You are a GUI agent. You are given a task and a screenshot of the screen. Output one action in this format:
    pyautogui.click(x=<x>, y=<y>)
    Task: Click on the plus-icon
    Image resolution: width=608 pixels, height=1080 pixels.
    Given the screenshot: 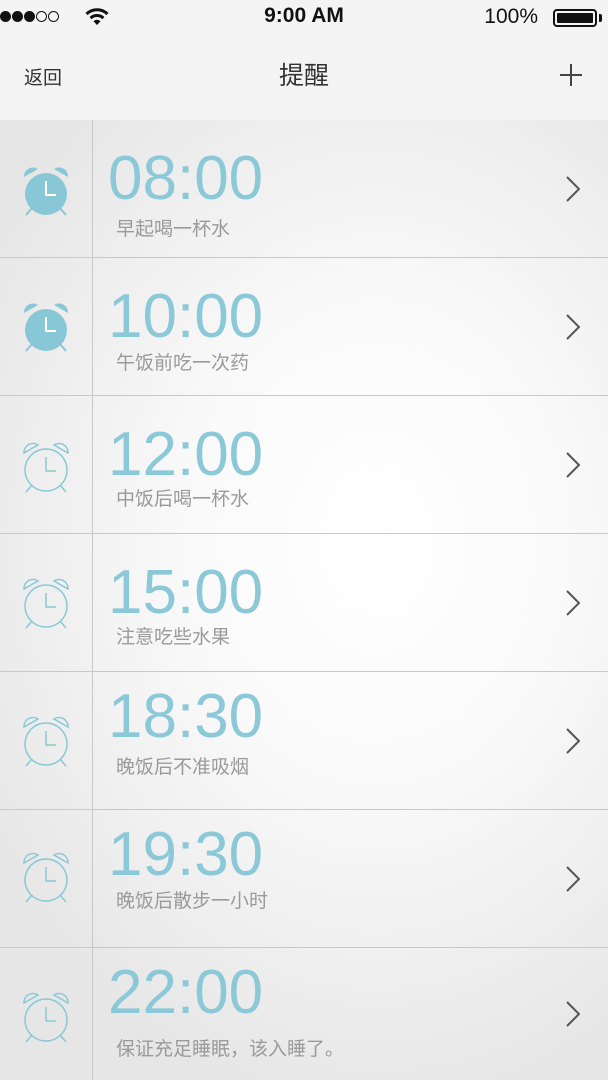 What is the action you would take?
    pyautogui.click(x=571, y=75)
    